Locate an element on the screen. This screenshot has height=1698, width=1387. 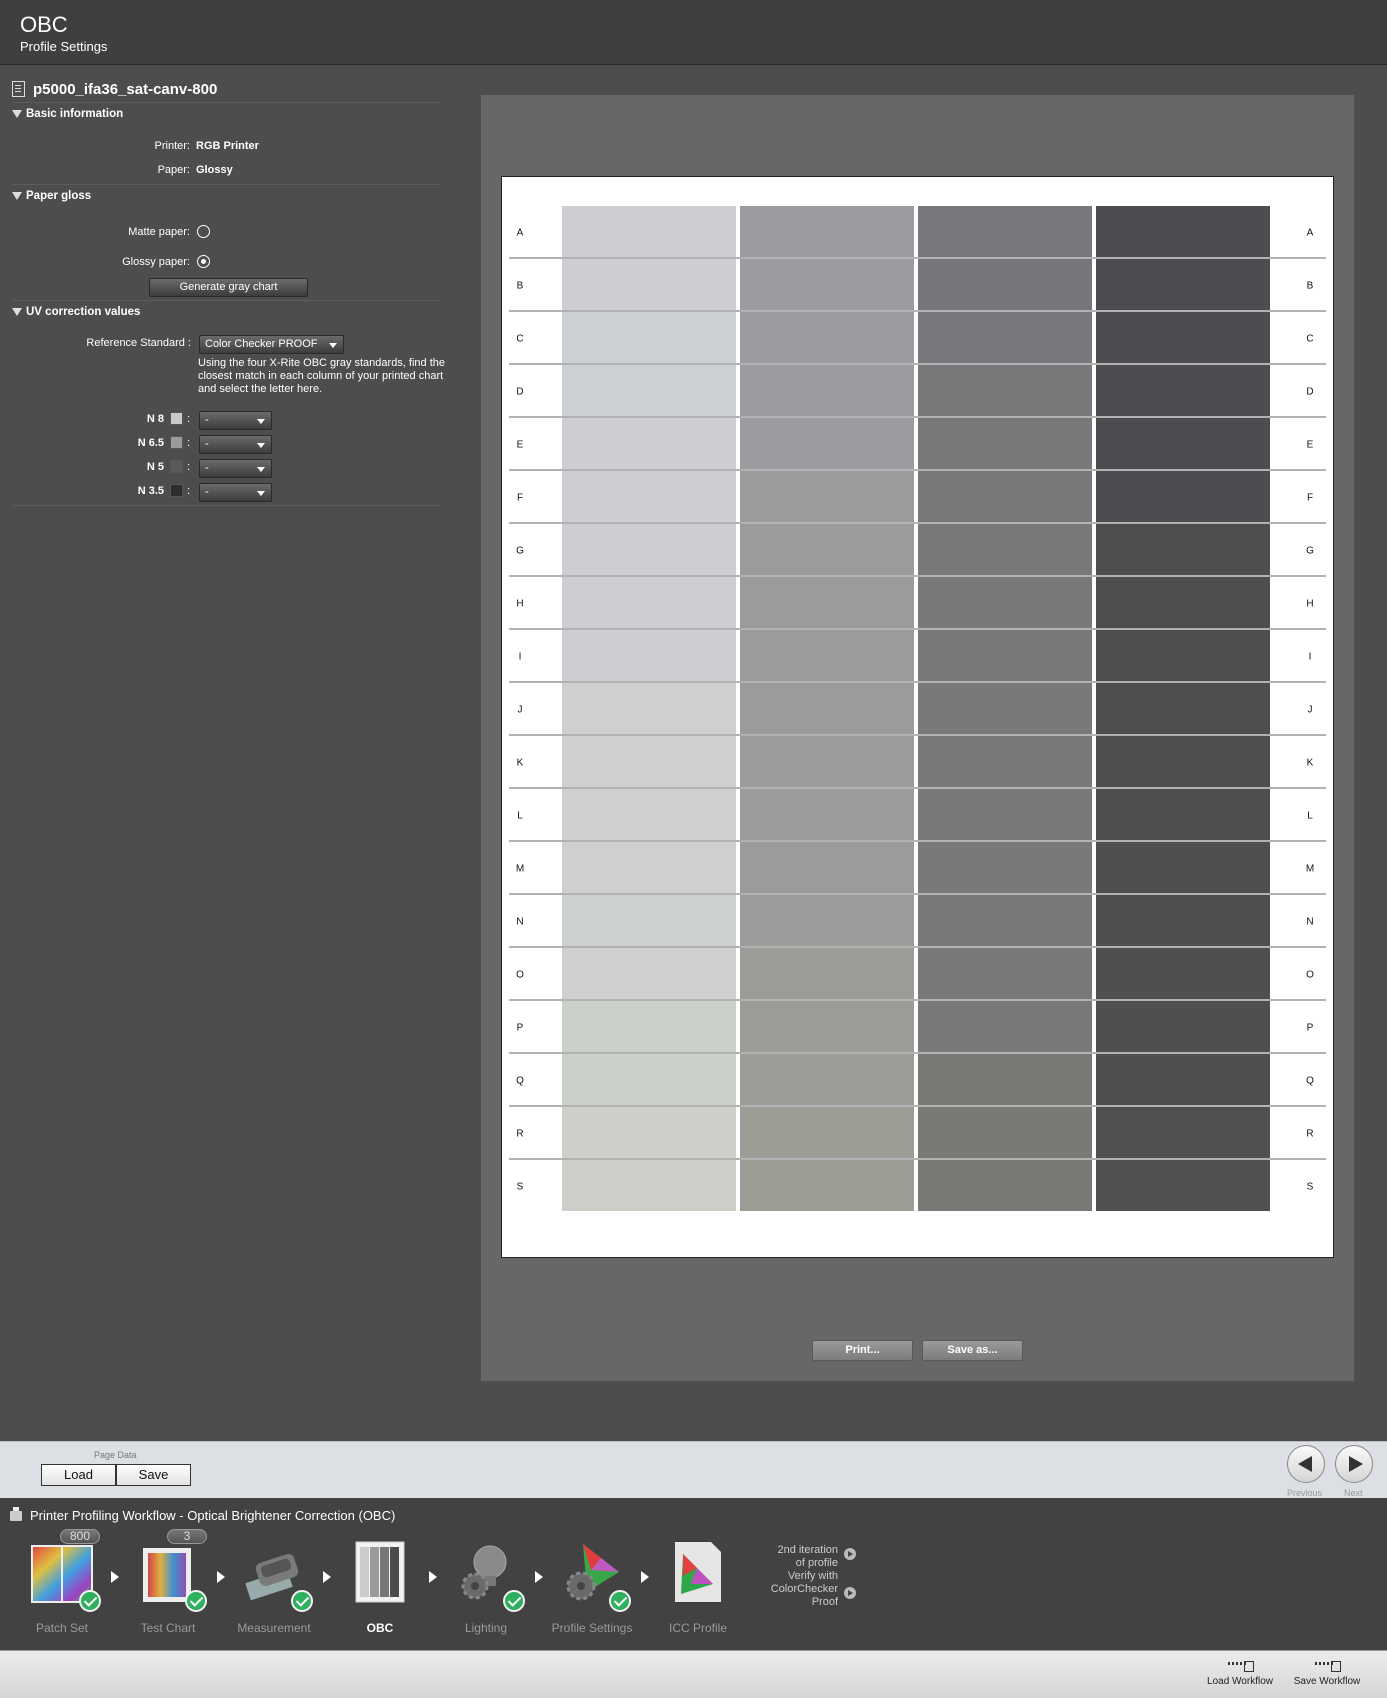
row-label-left: M is located at coordinates (520, 869).